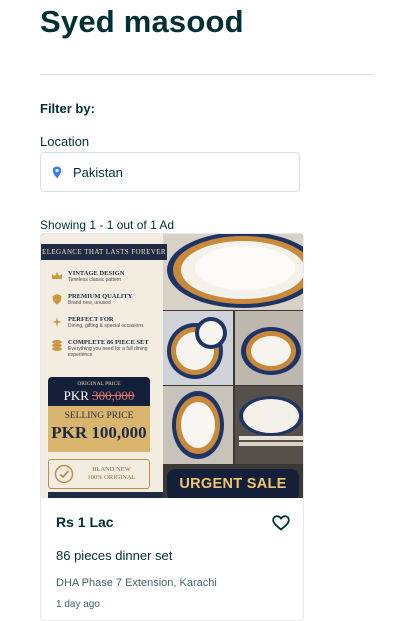 The height and width of the screenshot is (621, 400). I want to click on feature-quality: PREMIUM QUALITY Brand new, unused, so click(107, 299).